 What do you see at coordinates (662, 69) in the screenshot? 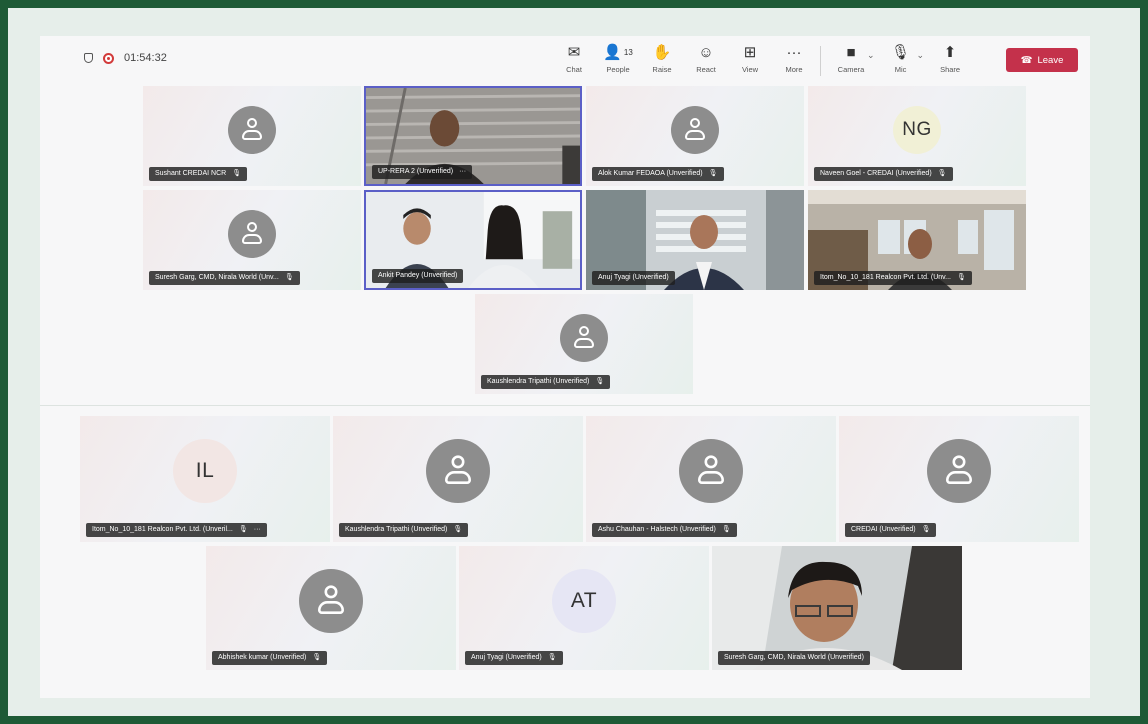
I see `toolbar-label: Raise` at bounding box center [662, 69].